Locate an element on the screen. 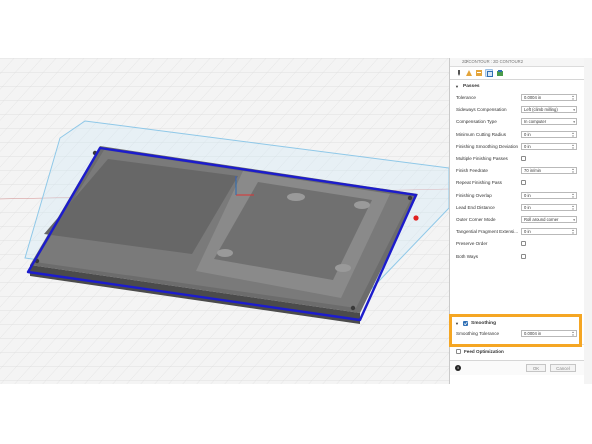 The image size is (592, 444). param-row: Repeat Finishing Pass is located at coordinates (517, 183).